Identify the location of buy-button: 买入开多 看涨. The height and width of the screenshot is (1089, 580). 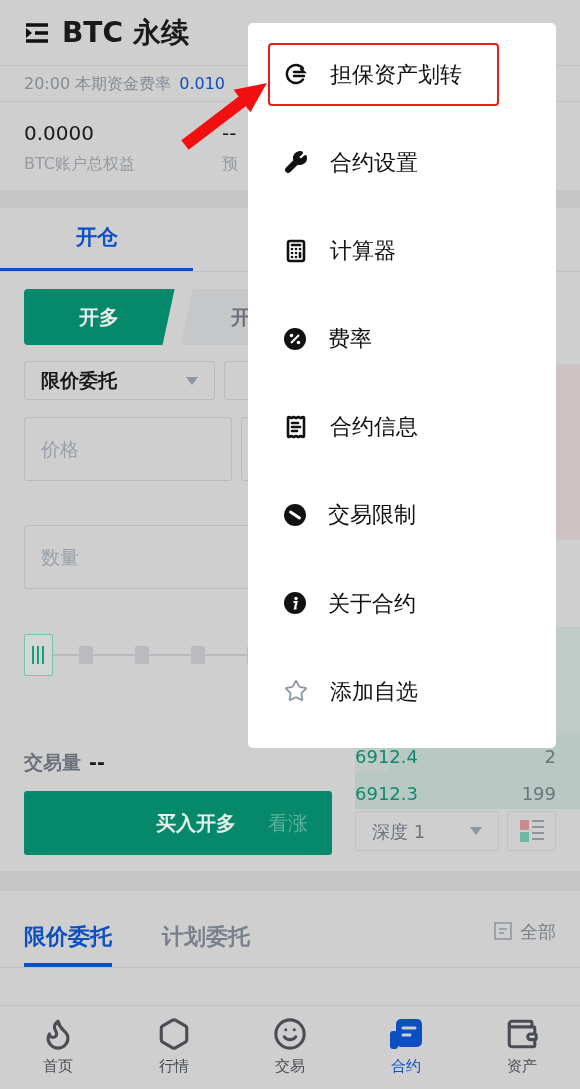
(178, 822).